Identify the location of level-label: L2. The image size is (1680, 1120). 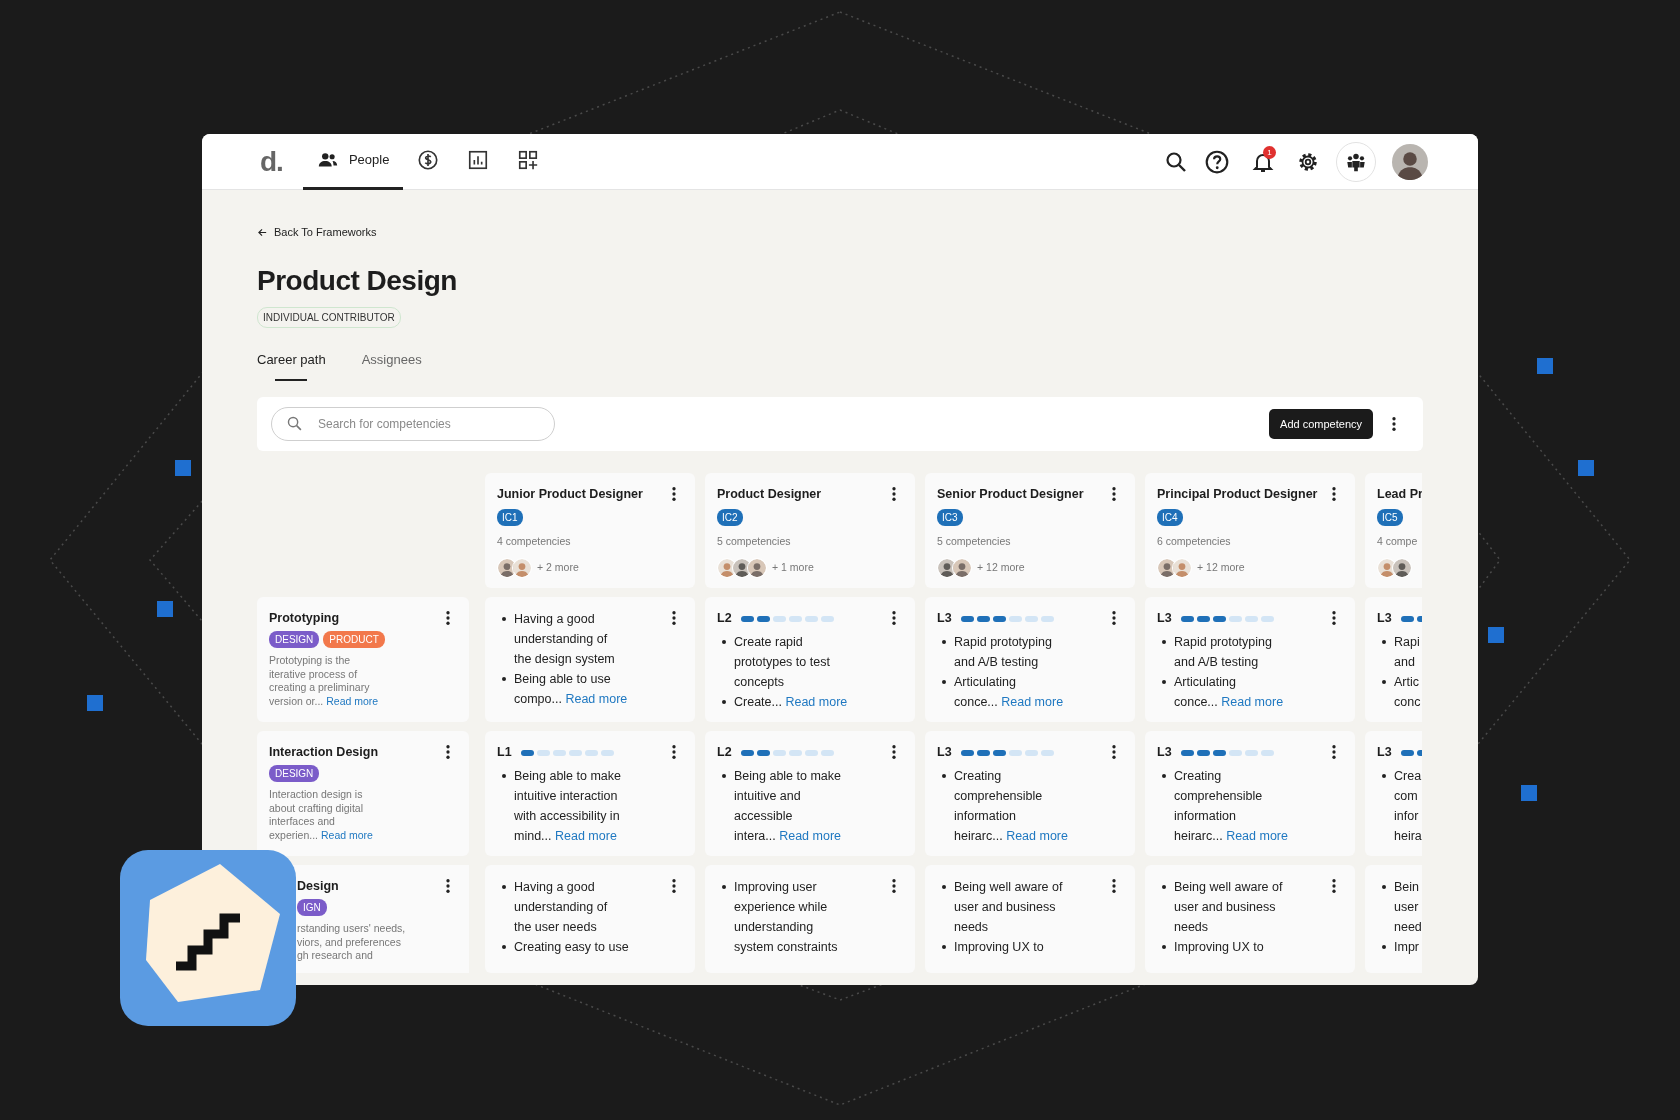
(724, 753).